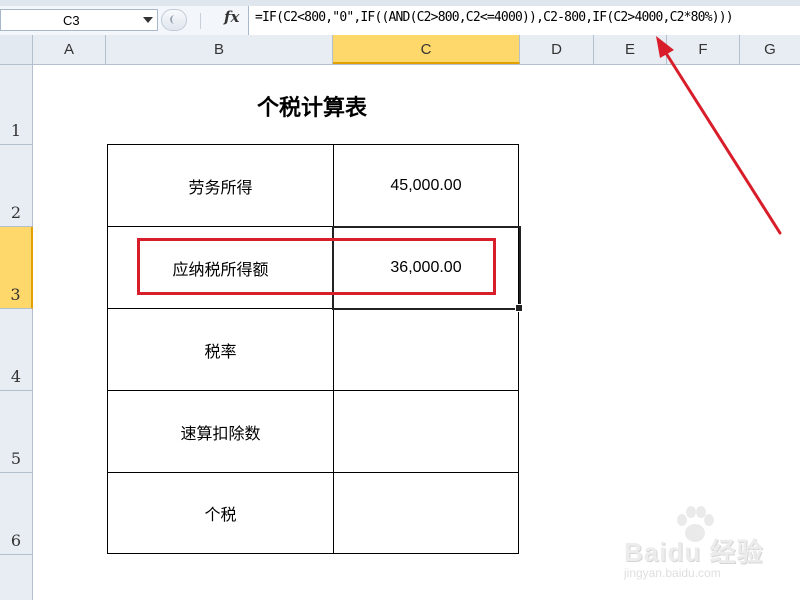 The image size is (800, 600). What do you see at coordinates (200, 21) in the screenshot?
I see `formula-bar-divider` at bounding box center [200, 21].